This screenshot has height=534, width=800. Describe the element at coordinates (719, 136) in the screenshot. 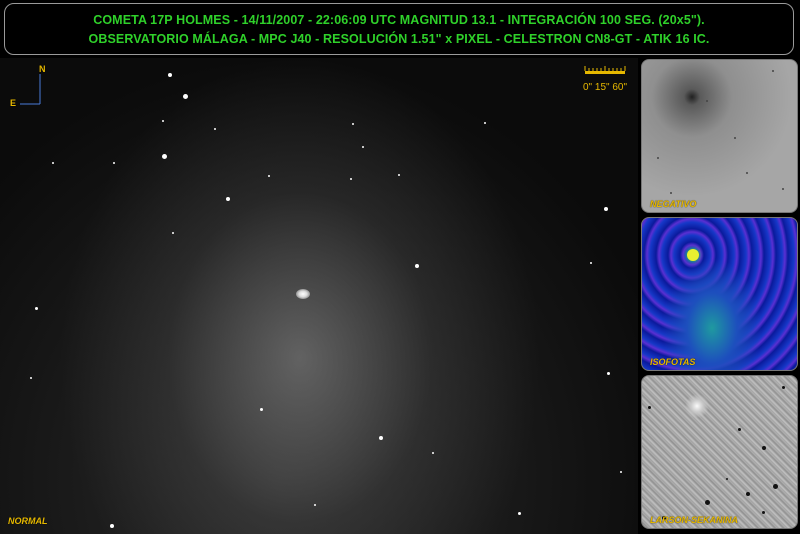

I see `panel-negative: NEGATIVO` at that location.